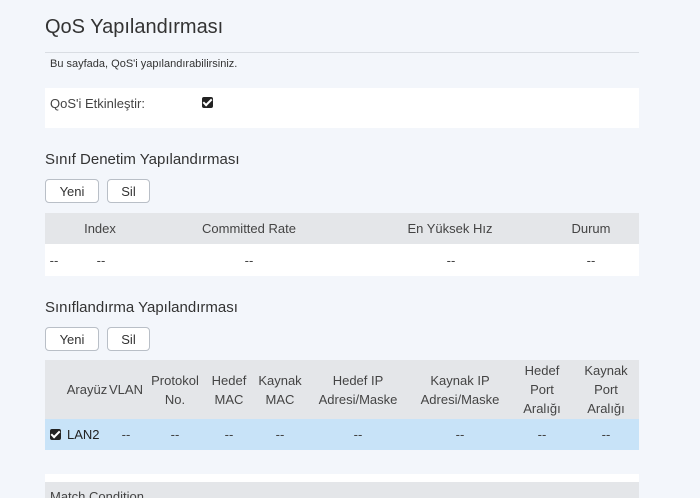 The image size is (700, 498). Describe the element at coordinates (606, 434) in the screenshot. I see `src-port-cell: --` at that location.